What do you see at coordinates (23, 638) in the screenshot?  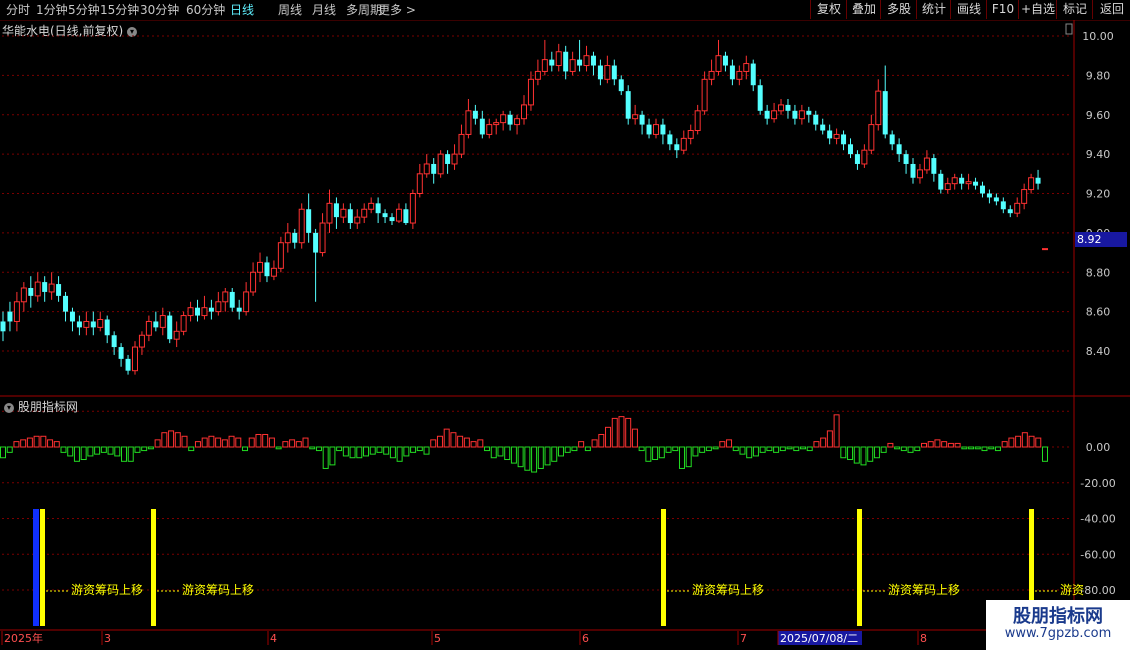 I see `date-label: 2025年` at bounding box center [23, 638].